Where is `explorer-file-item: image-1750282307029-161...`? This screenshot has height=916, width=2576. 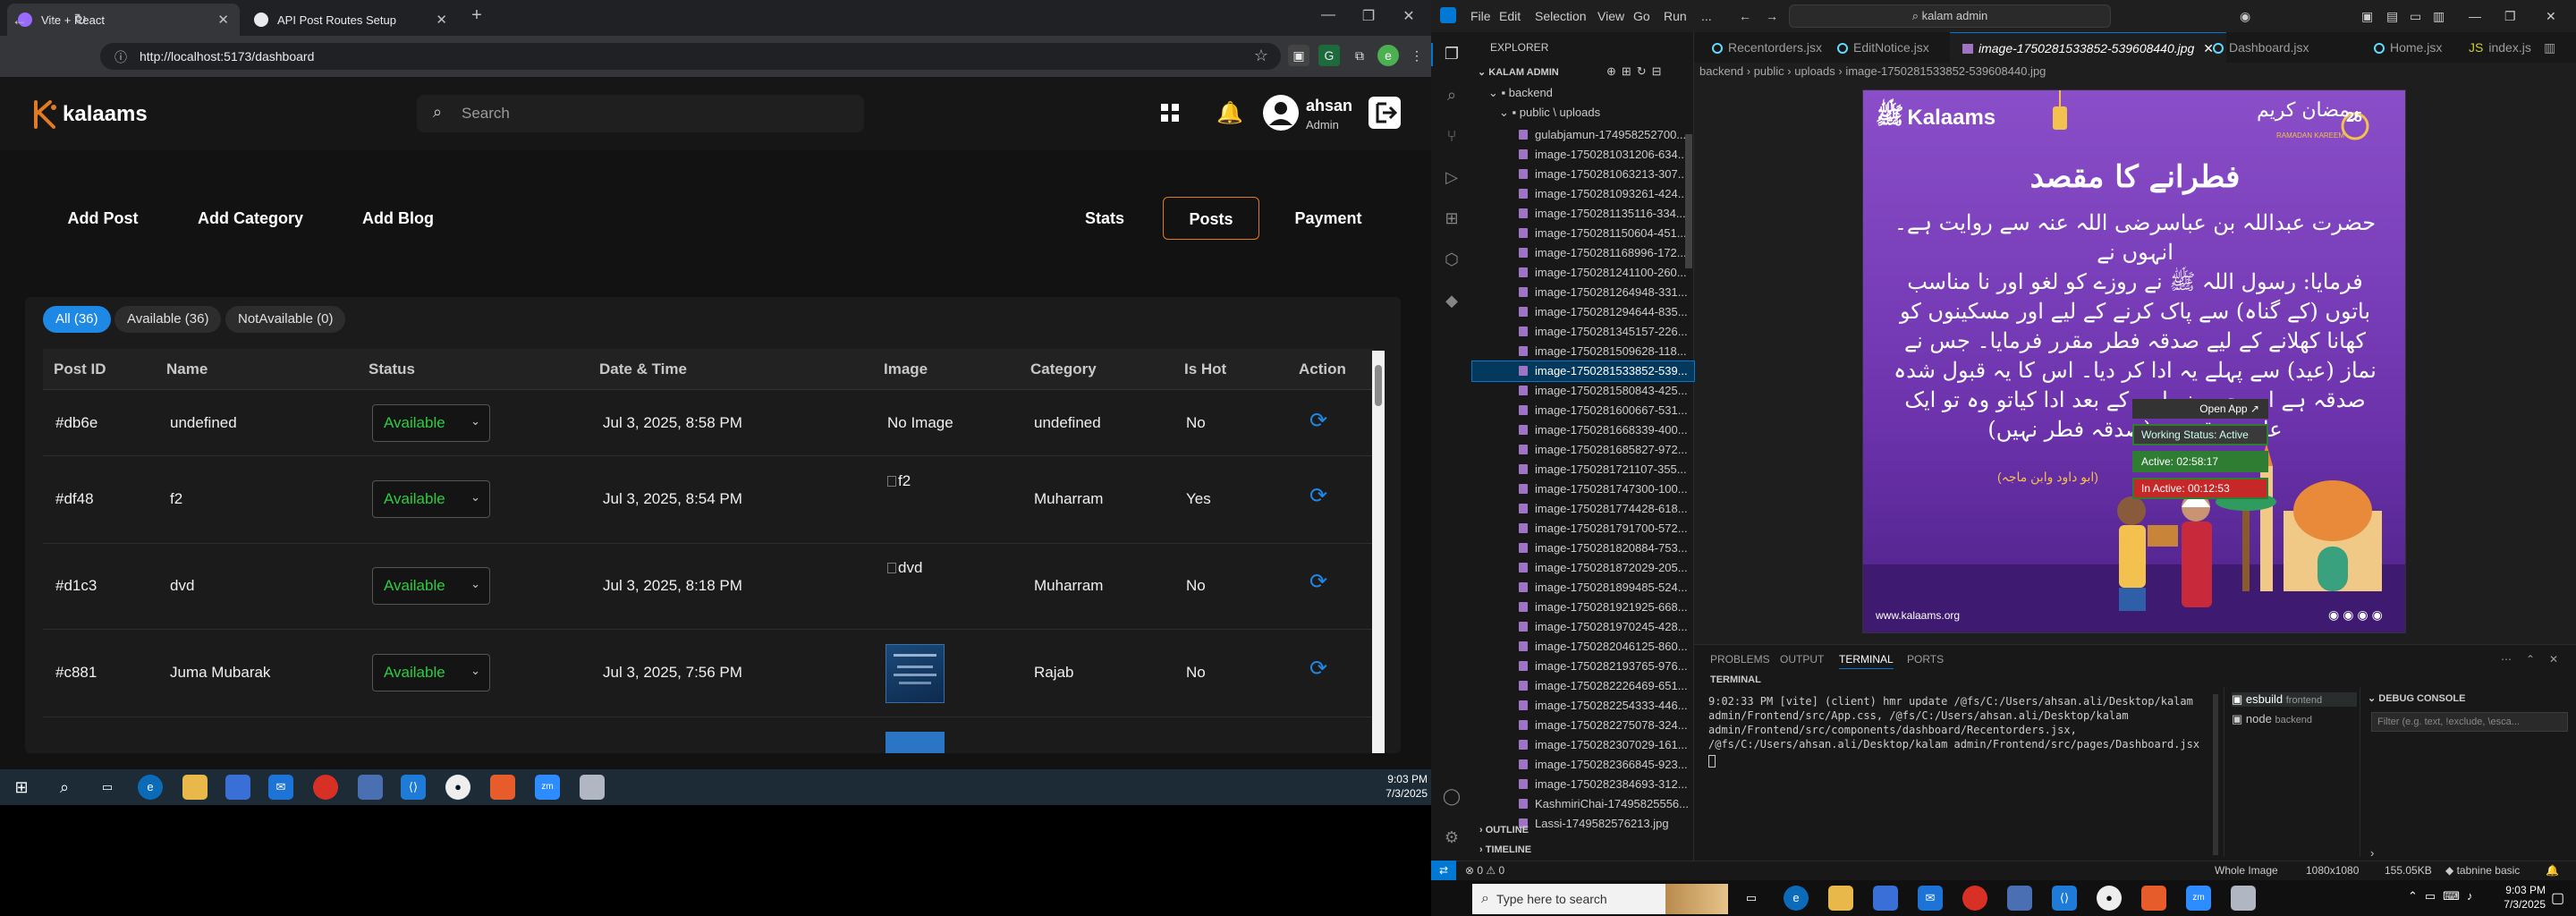
explorer-file-item: image-1750282307029-161... is located at coordinates (1604, 745).